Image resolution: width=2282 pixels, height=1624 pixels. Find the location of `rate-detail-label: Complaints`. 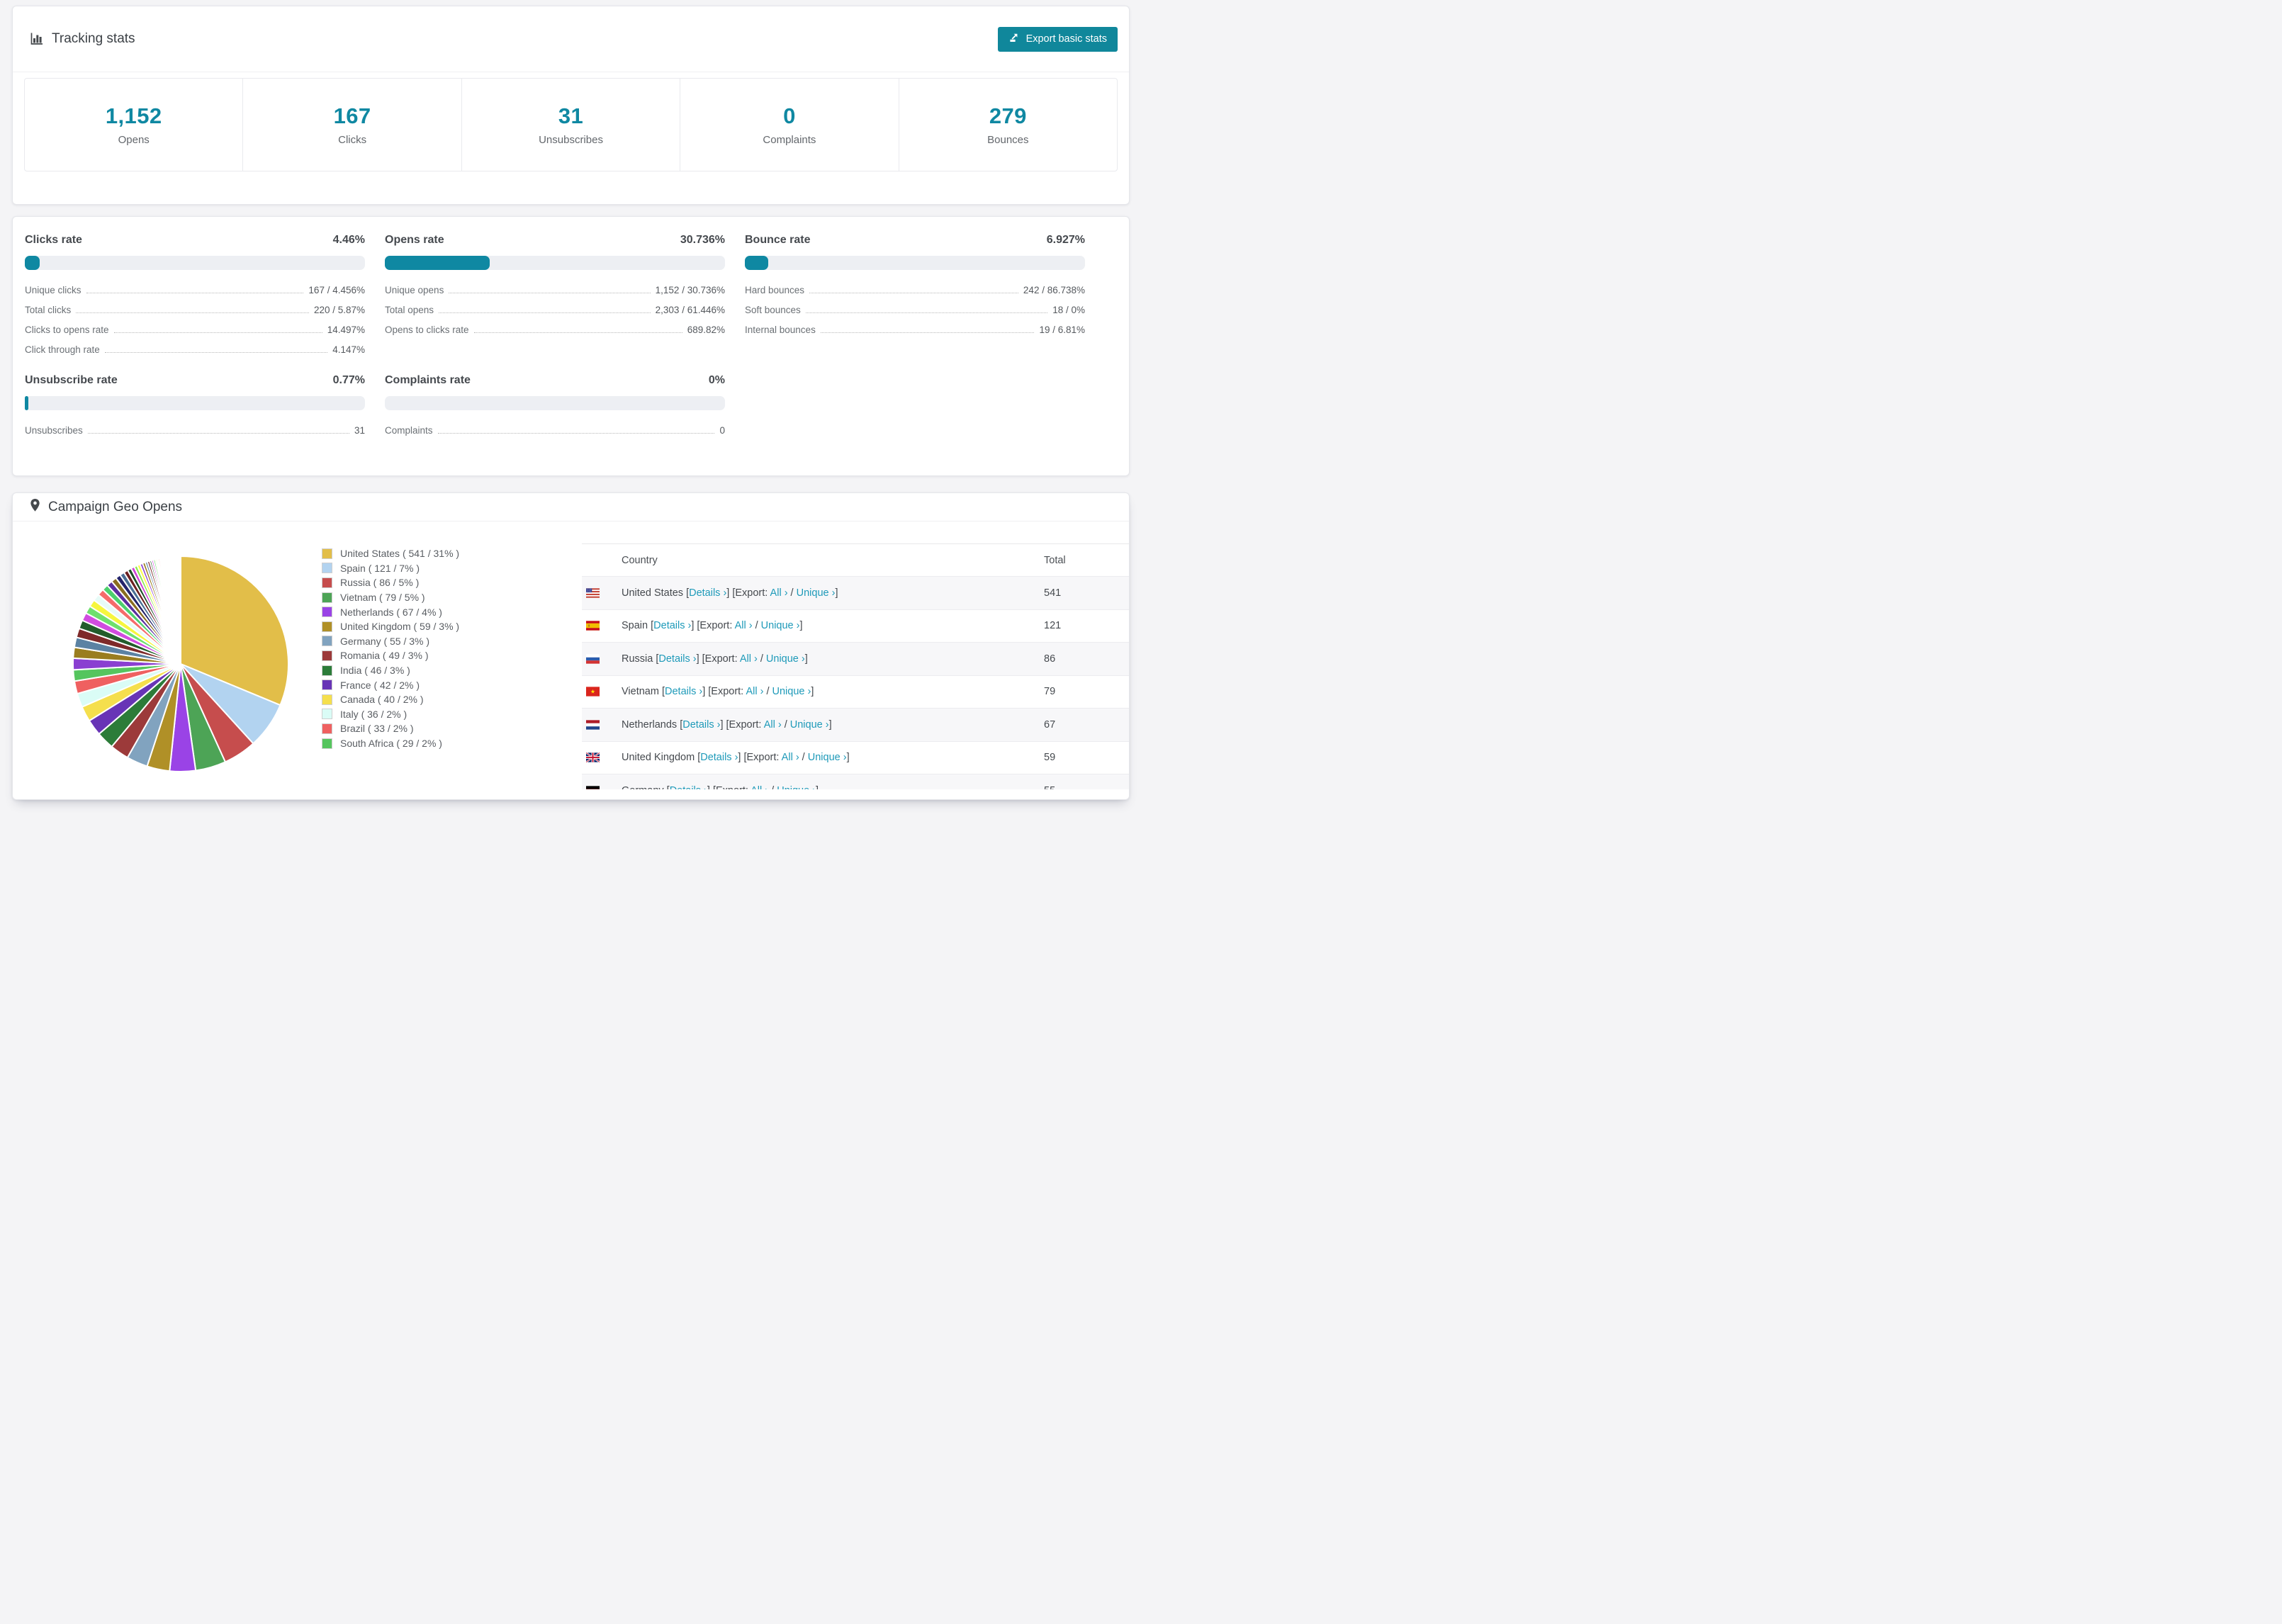

rate-detail-label: Complaints is located at coordinates (409, 430).